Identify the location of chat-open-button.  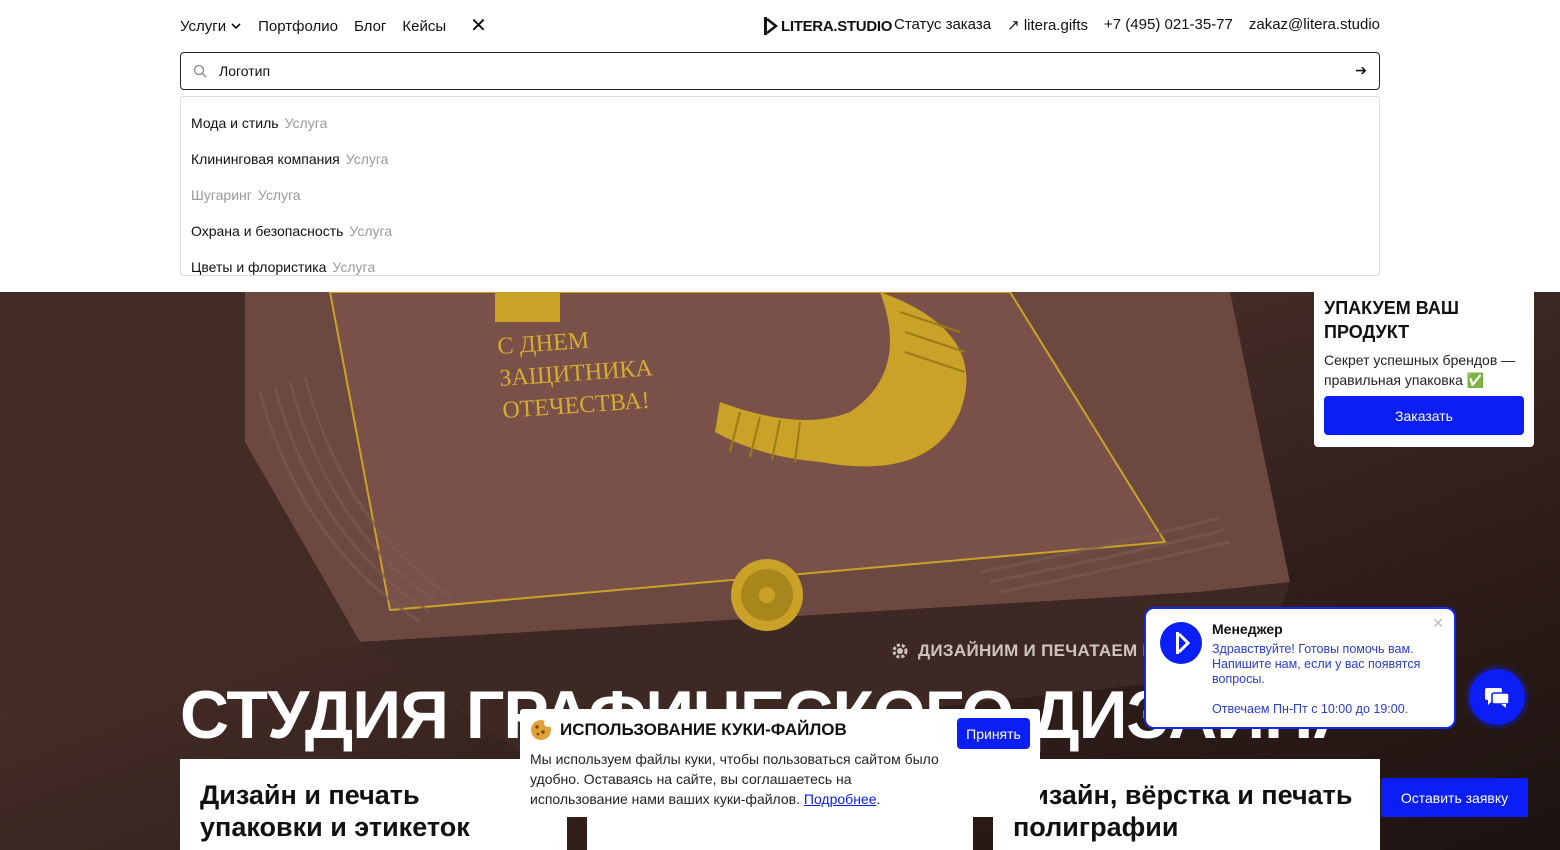
(1497, 697).